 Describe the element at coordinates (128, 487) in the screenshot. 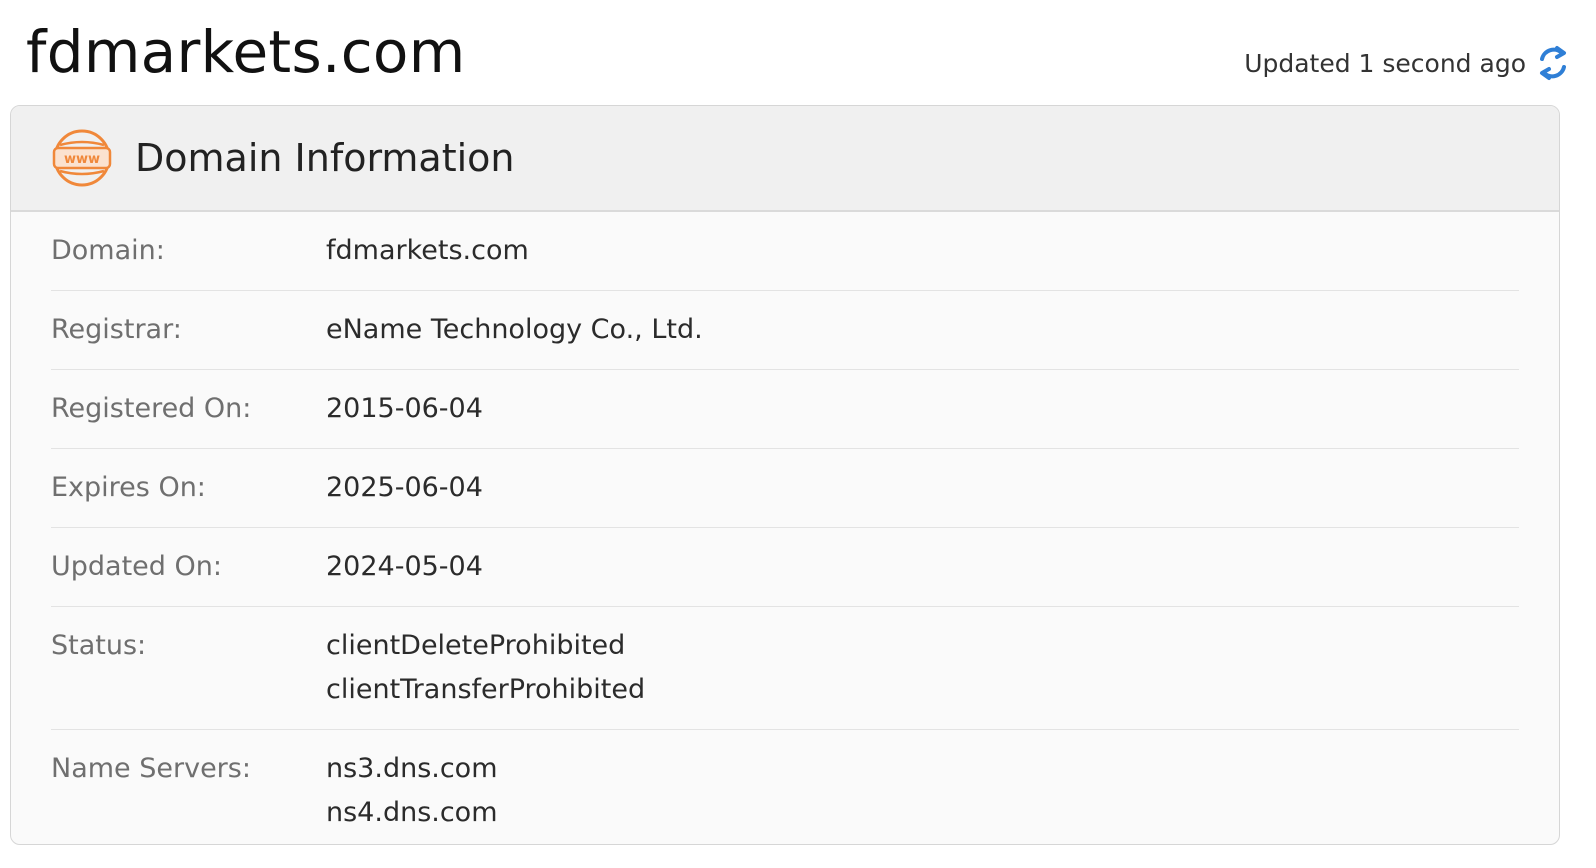

I see `info-row-label: Expires On:` at that location.